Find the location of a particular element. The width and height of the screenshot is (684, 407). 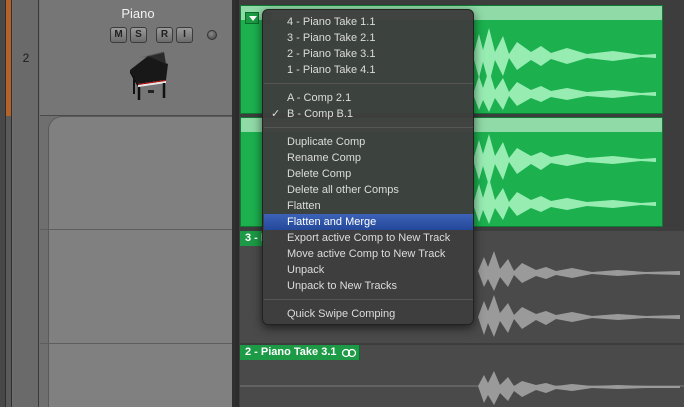

input-monitor-button: I is located at coordinates (184, 35).